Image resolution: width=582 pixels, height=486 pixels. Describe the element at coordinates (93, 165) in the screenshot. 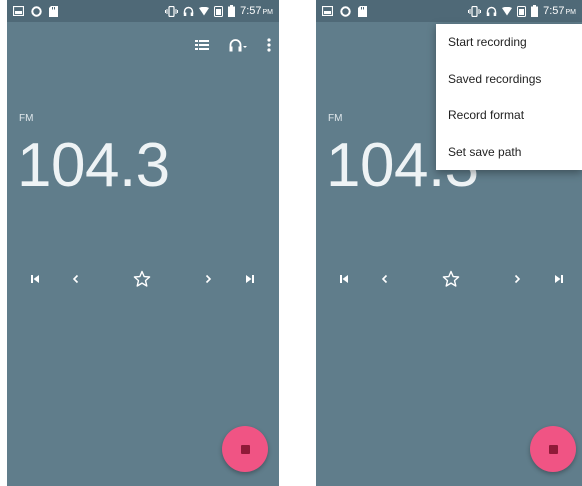

I see `frequency-display: 104.3` at that location.